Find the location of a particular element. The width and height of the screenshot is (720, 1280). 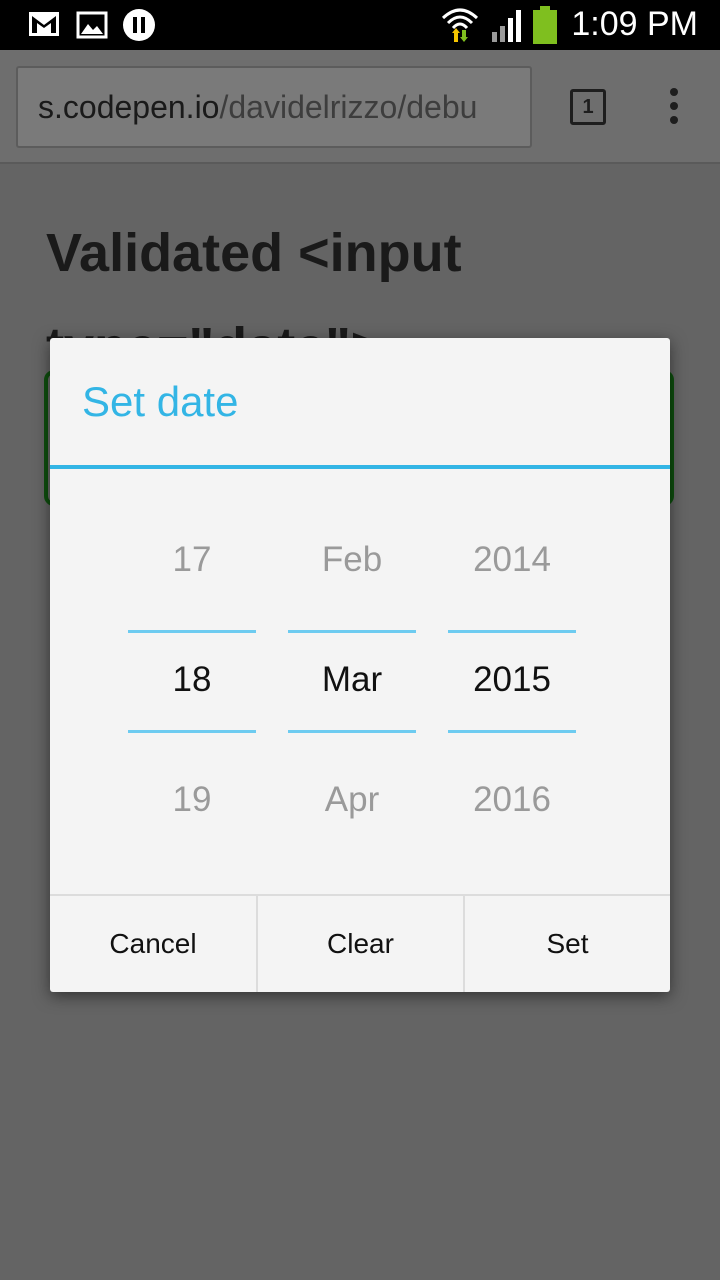

day-prev: 17 is located at coordinates (192, 560).